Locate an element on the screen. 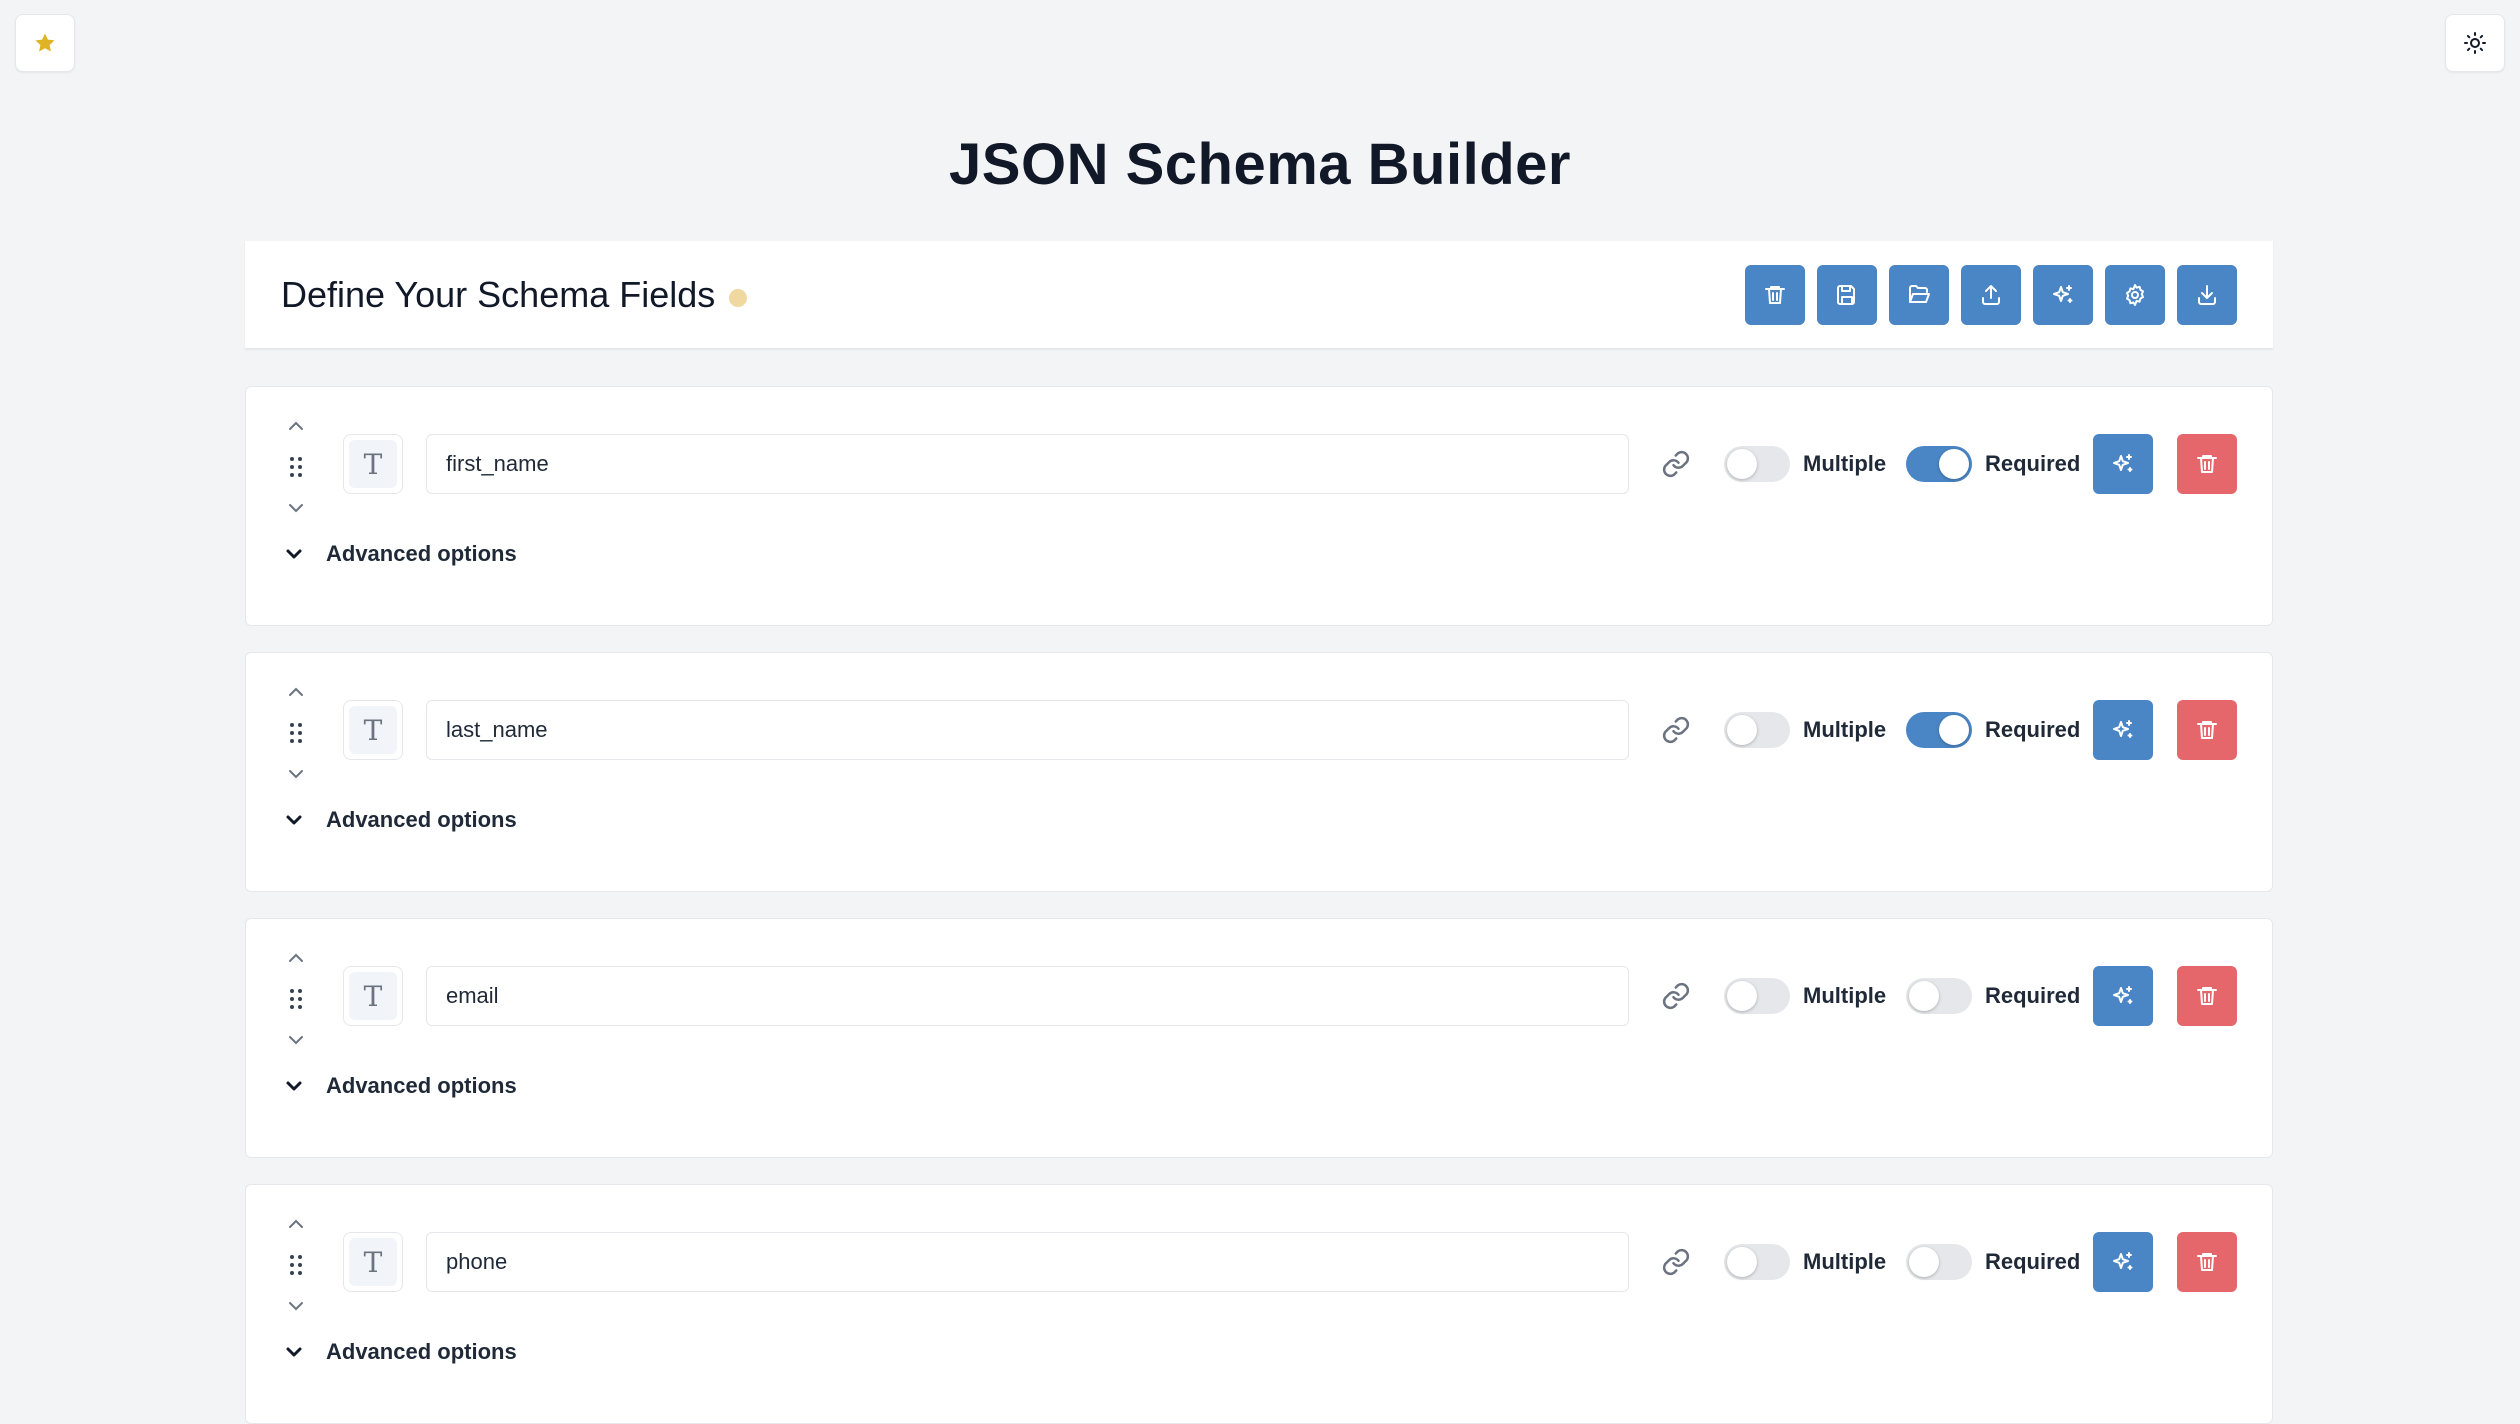  download-button is located at coordinates (2207, 295).